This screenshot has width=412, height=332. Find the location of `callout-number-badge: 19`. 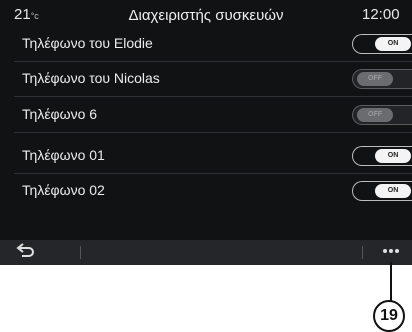

callout-number-badge: 19 is located at coordinates (389, 316).